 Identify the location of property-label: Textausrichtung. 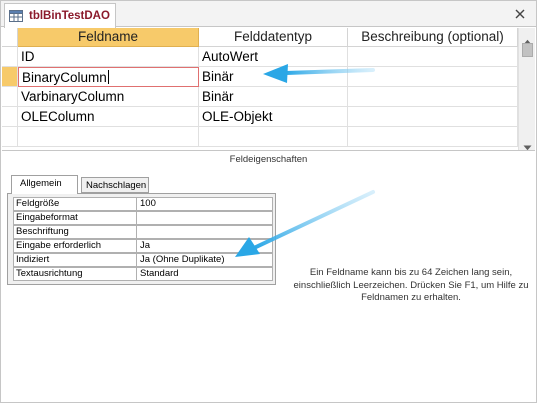
(75, 274).